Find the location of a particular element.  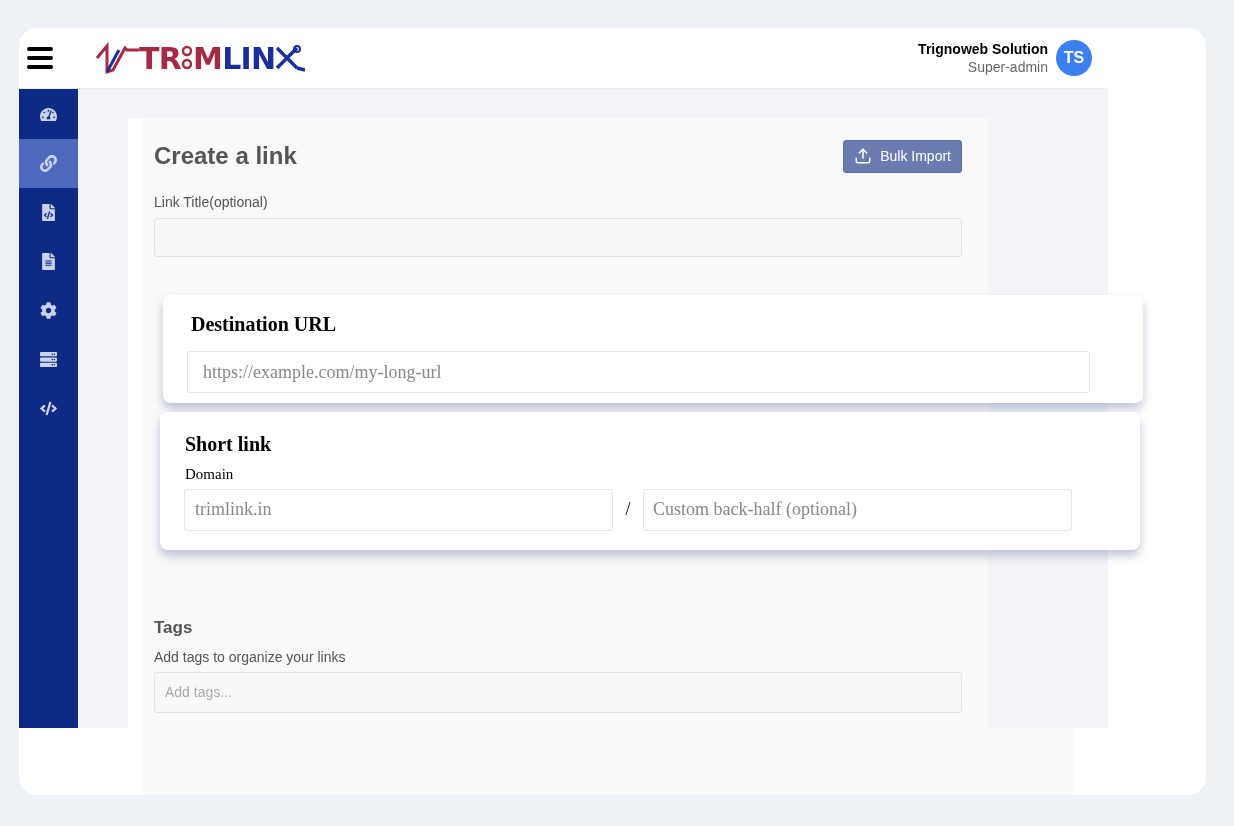

avatar: TS is located at coordinates (1074, 58).